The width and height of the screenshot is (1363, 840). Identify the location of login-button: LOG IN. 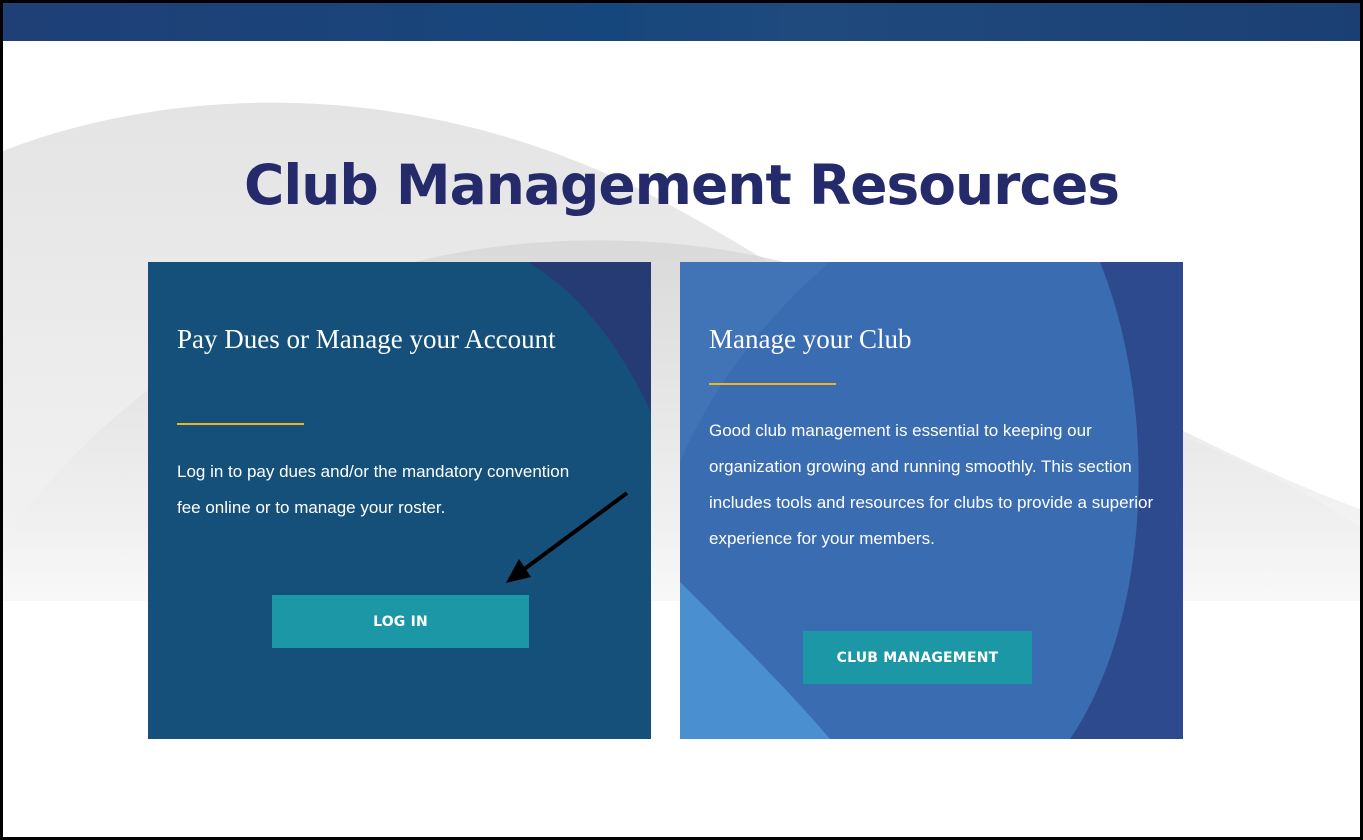
(400, 621).